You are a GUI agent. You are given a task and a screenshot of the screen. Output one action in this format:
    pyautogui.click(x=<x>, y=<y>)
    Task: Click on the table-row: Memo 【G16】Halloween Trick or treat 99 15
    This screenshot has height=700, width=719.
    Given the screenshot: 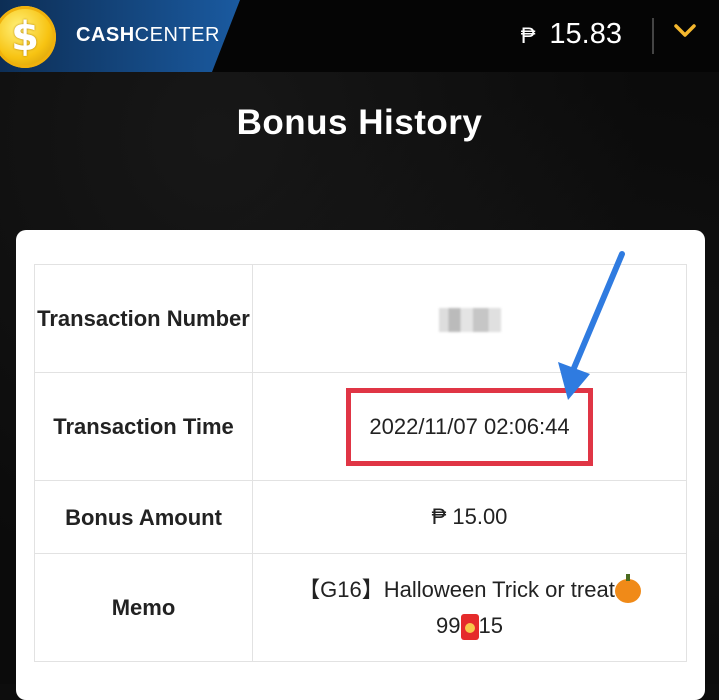 What is the action you would take?
    pyautogui.click(x=360, y=607)
    